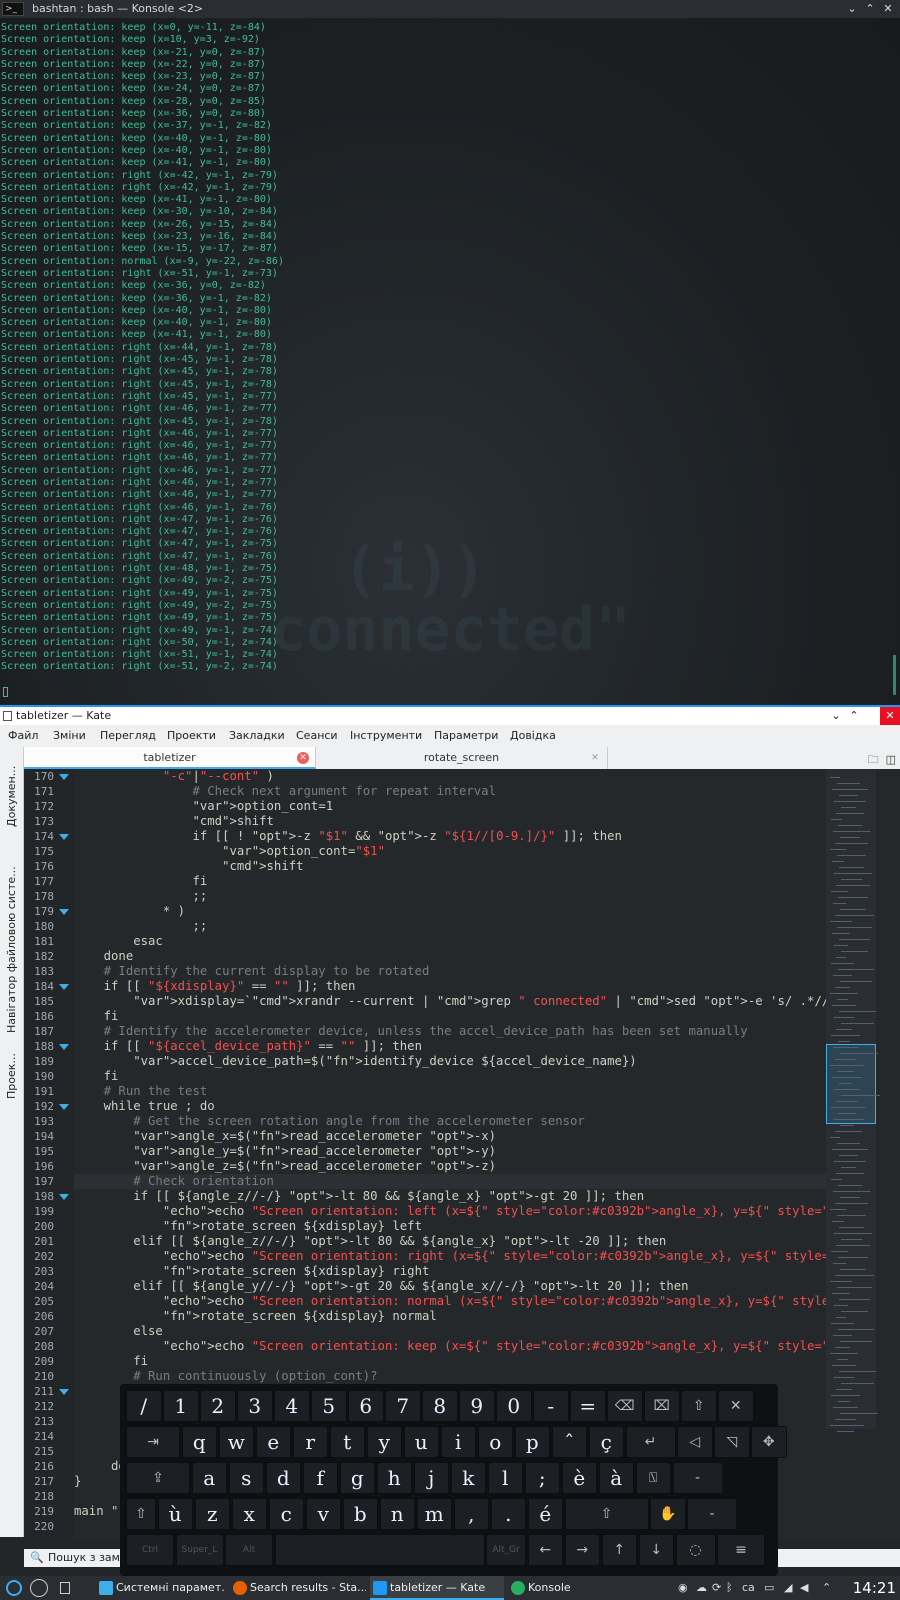 The height and width of the screenshot is (1600, 900). I want to click on taskbar-item-kate: tabletizer — Kate, so click(437, 1588).